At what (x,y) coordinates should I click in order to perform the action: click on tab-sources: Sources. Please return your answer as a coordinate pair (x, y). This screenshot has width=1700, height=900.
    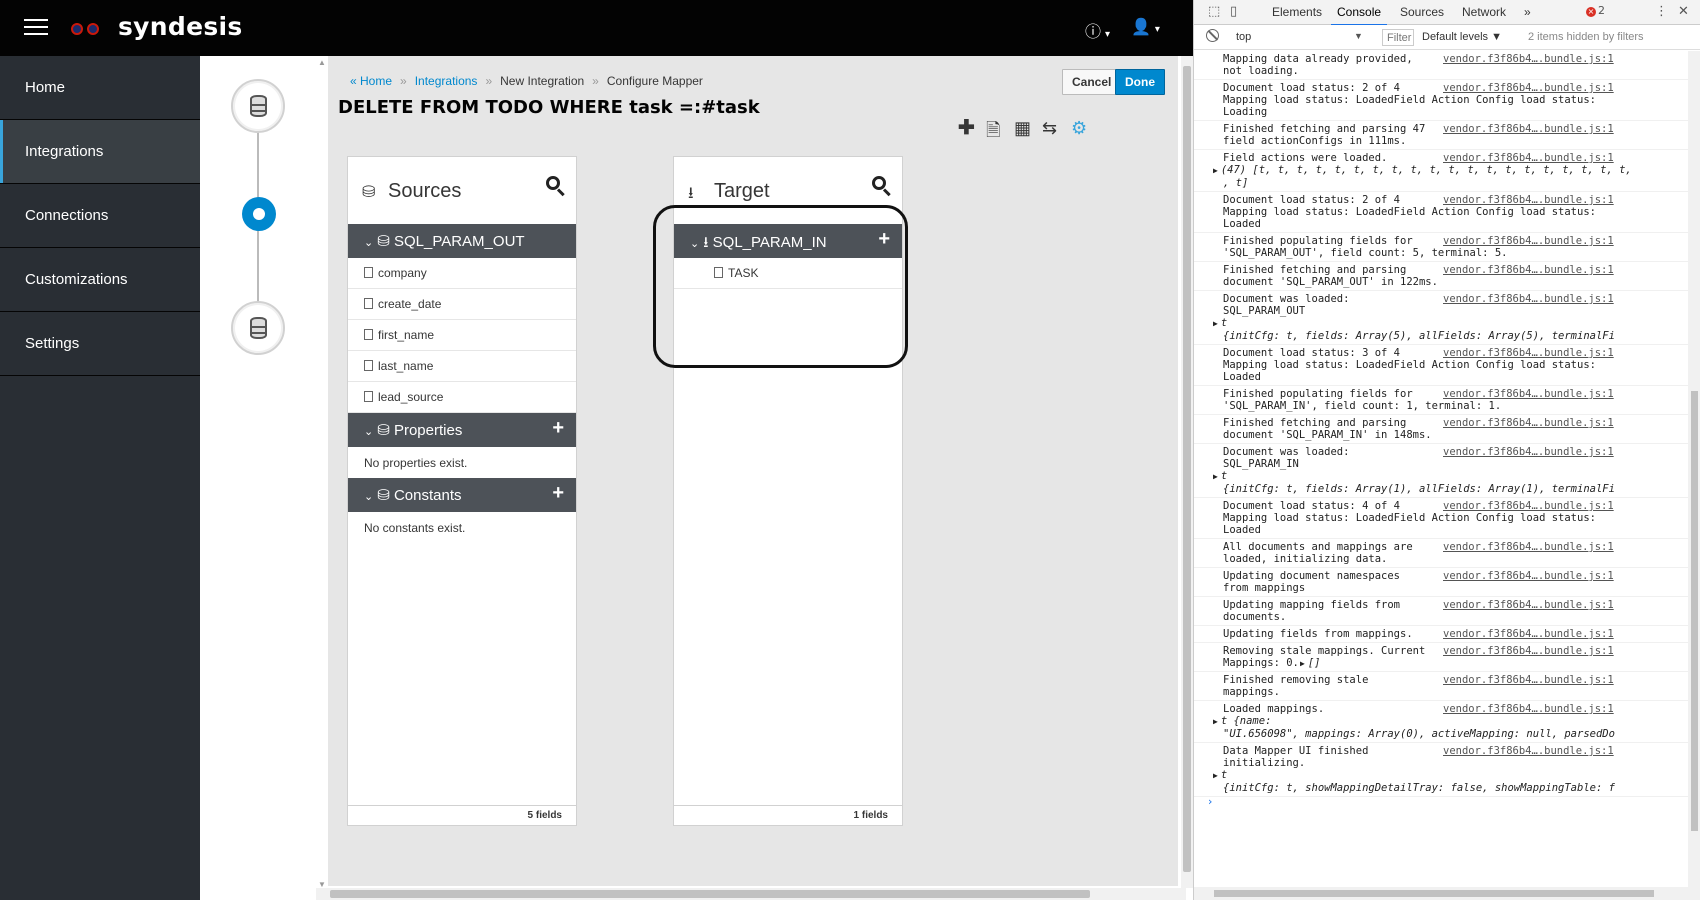
    Looking at the image, I should click on (1422, 12).